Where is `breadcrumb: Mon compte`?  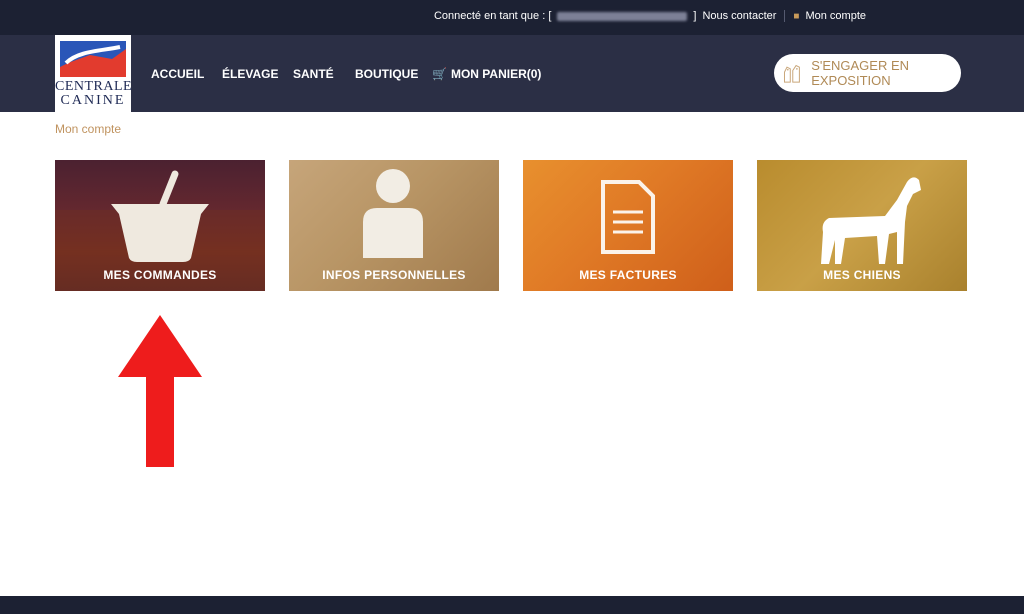 breadcrumb: Mon compte is located at coordinates (88, 129).